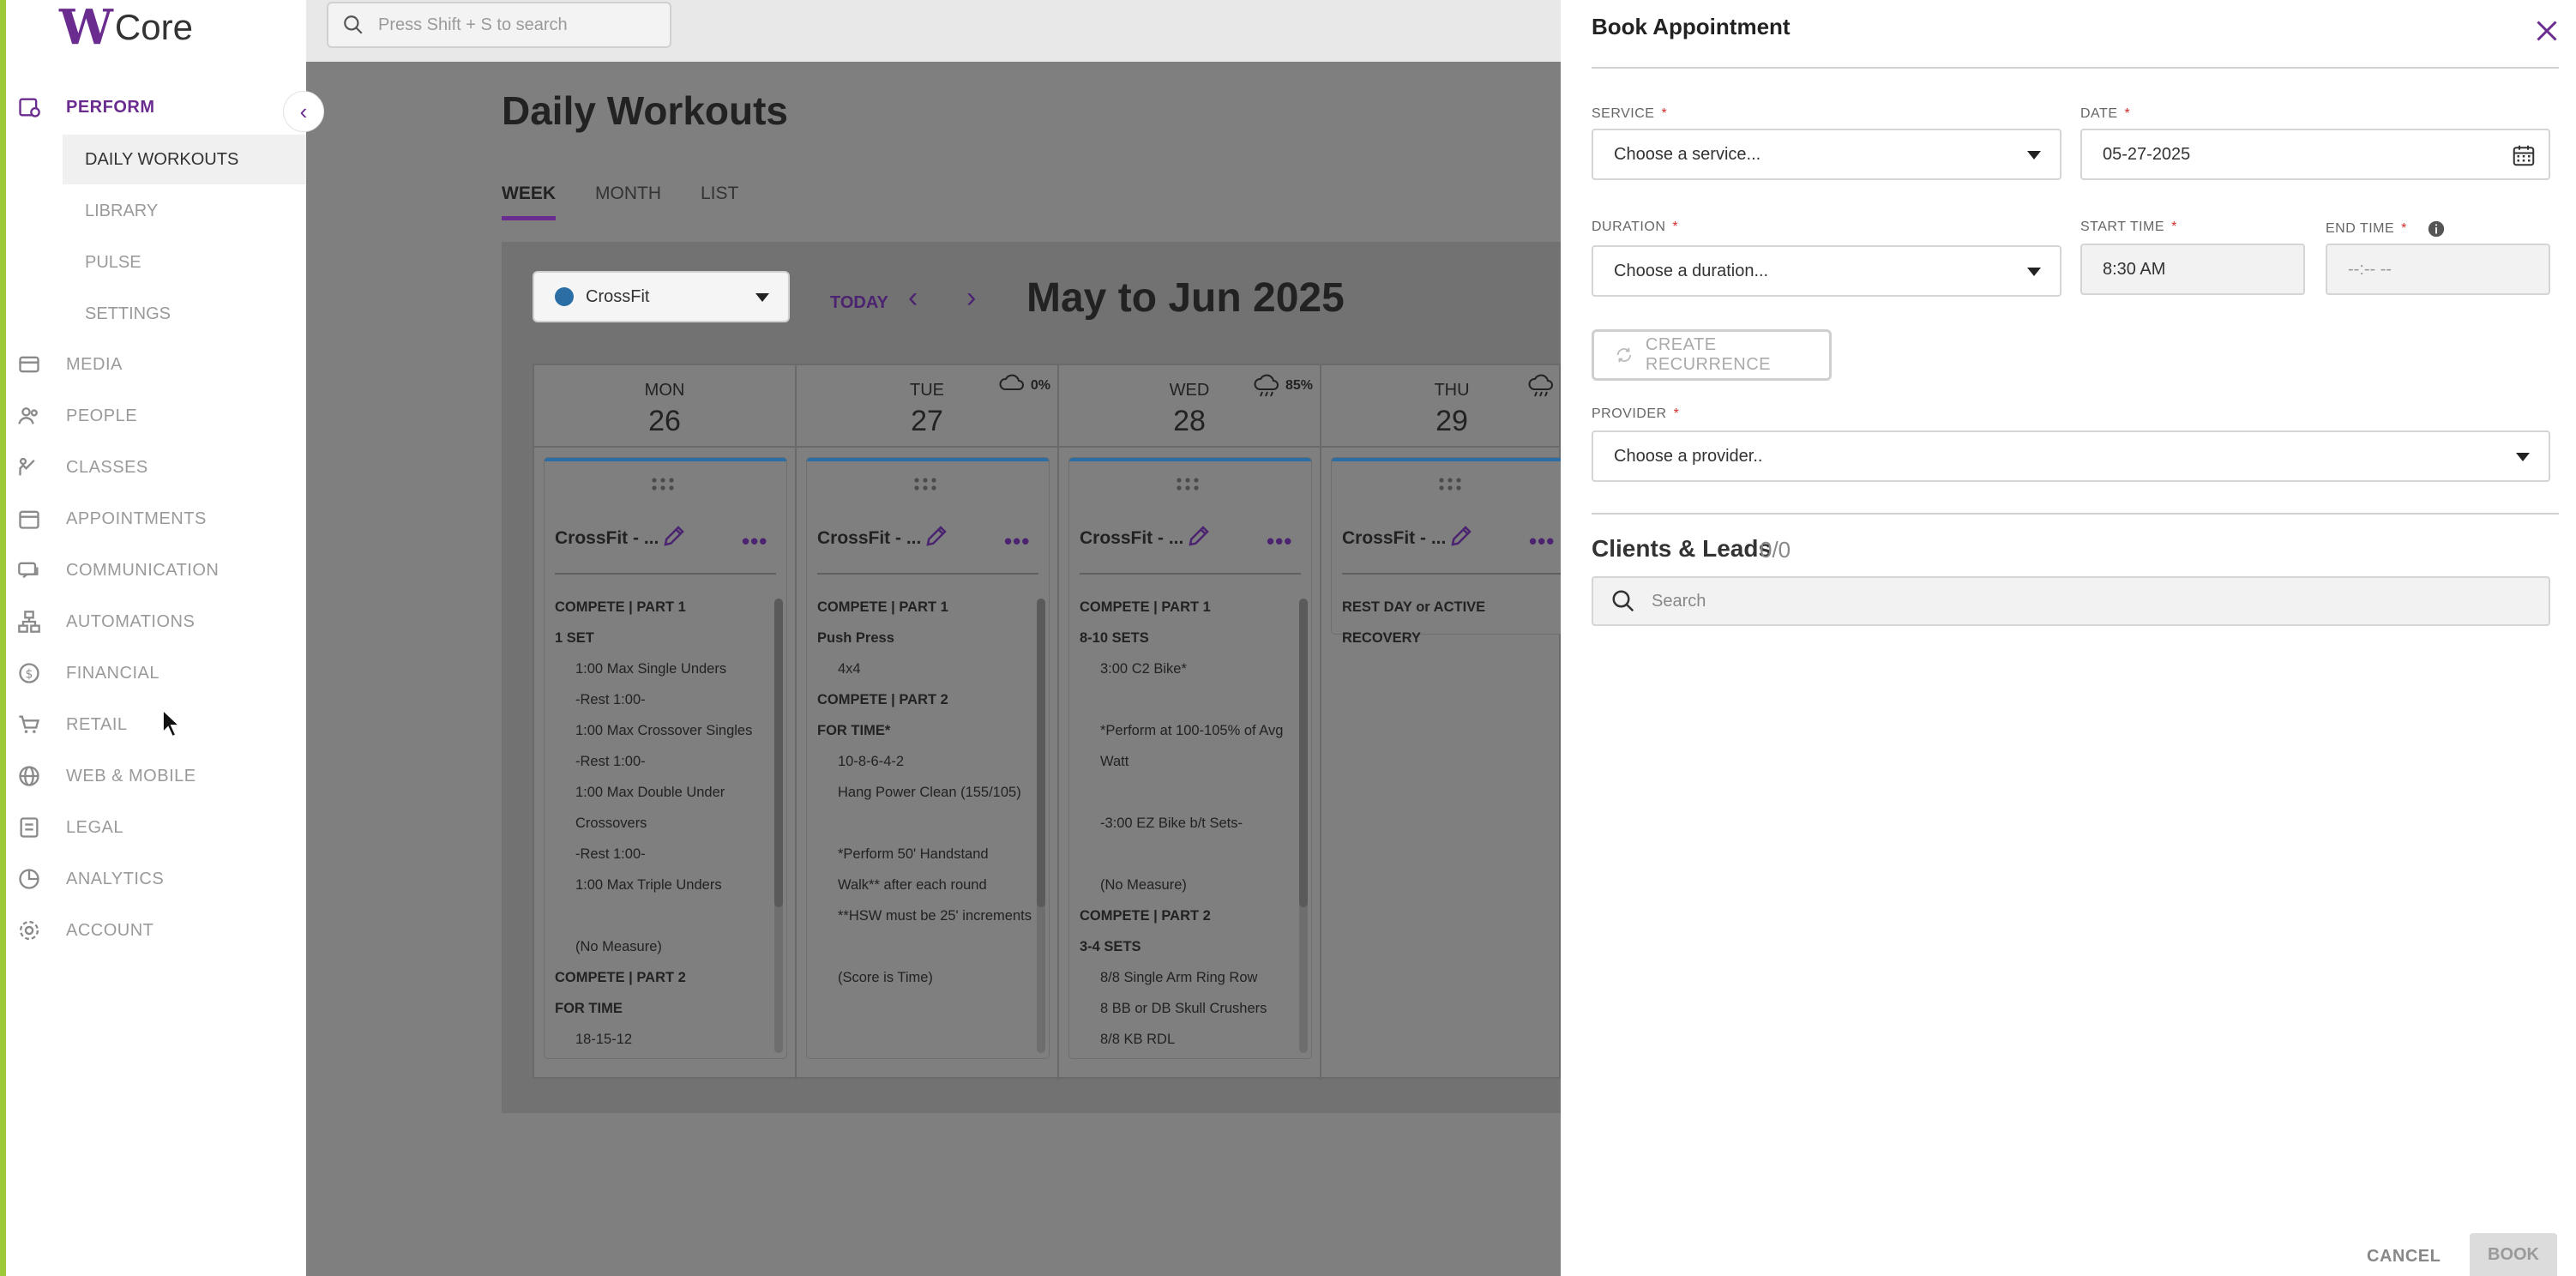 This screenshot has width=2576, height=1276. Describe the element at coordinates (1190, 574) in the screenshot. I see `card-divider` at that location.